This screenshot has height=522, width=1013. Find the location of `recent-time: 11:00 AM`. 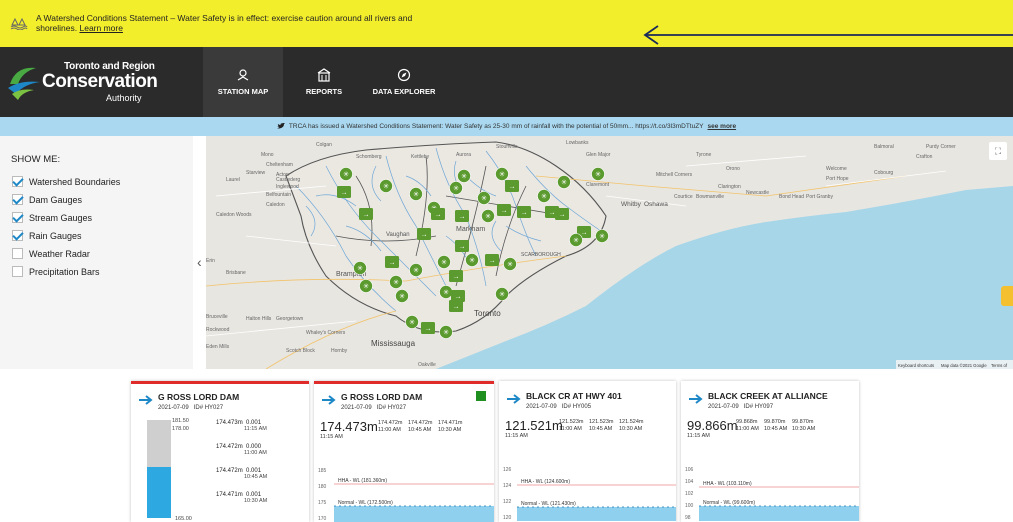

recent-time: 11:00 AM is located at coordinates (570, 429).